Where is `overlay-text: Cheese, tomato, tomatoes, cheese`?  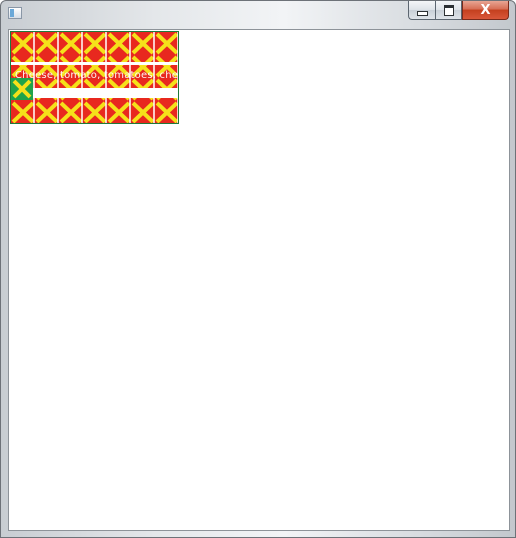 overlay-text: Cheese, tomato, tomatoes, cheese is located at coordinates (97, 75).